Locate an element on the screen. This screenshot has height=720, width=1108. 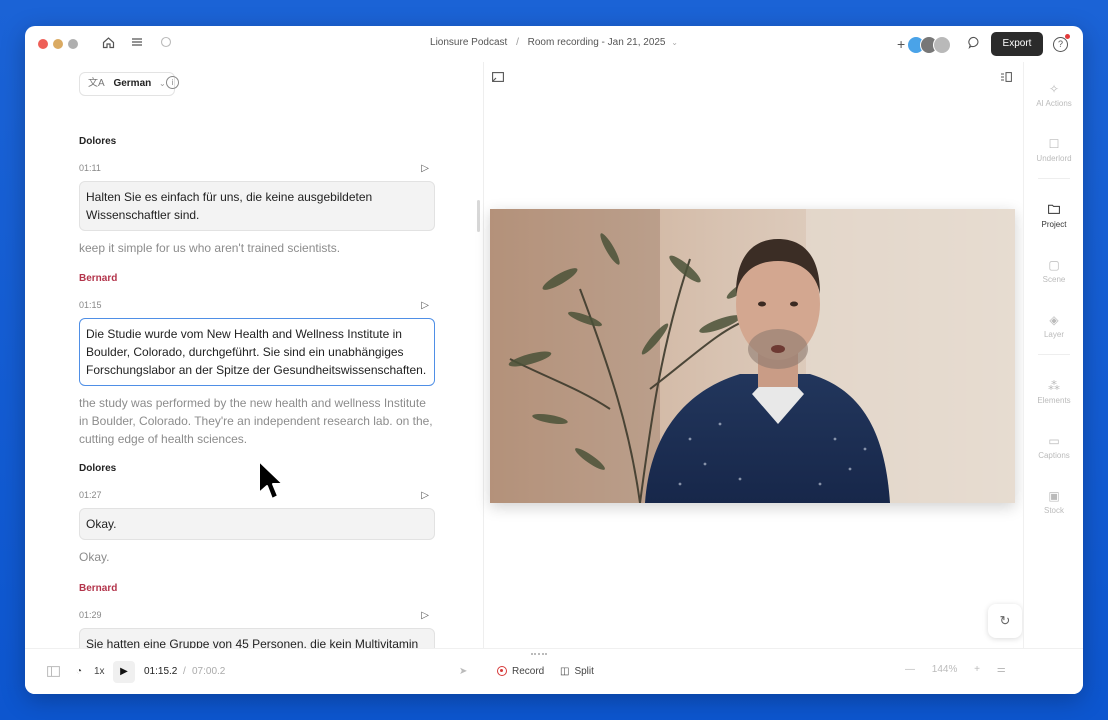
sidebar-item-stock: ▣ Stock is located at coordinates (1053, 502).